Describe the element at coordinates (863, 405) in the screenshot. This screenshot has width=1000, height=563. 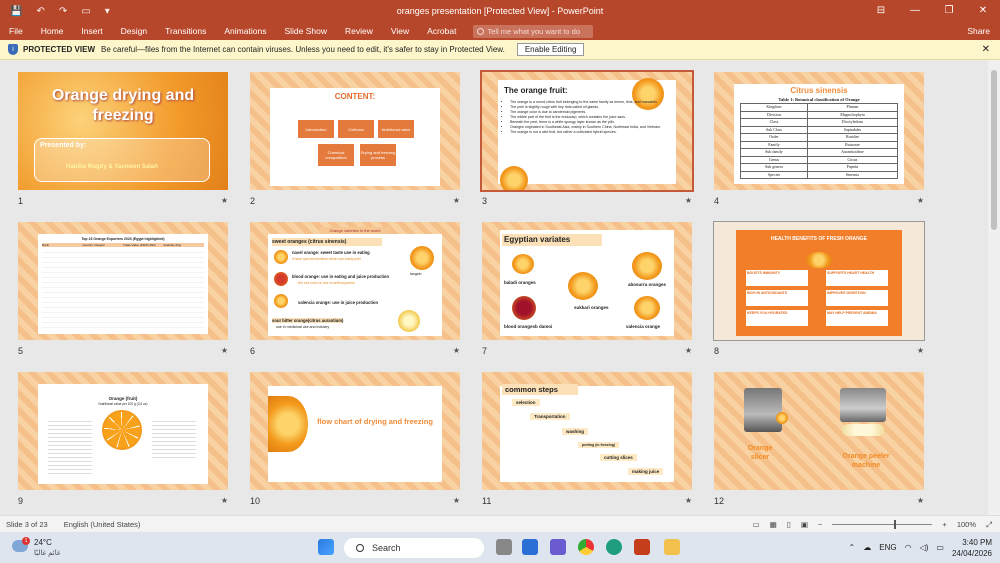
I see `peeler-machine-image` at that location.